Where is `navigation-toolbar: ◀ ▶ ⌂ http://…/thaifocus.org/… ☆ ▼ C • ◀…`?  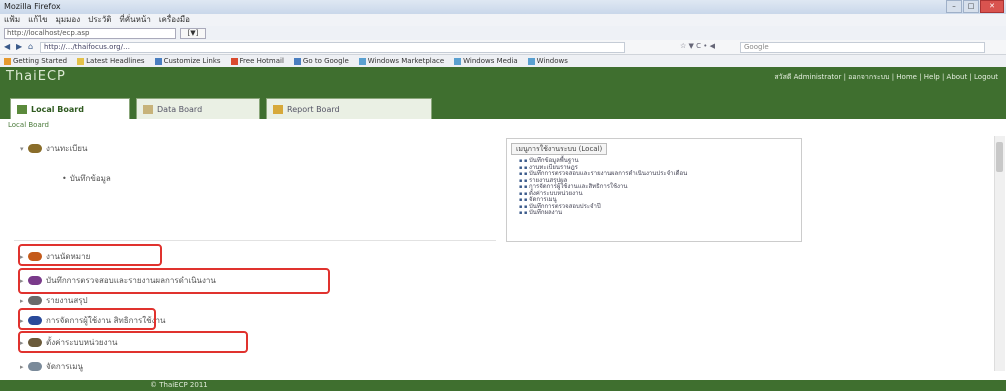 navigation-toolbar: ◀ ▶ ⌂ http://…/thaifocus.org/… ☆ ▼ C • ◀… is located at coordinates (503, 47).